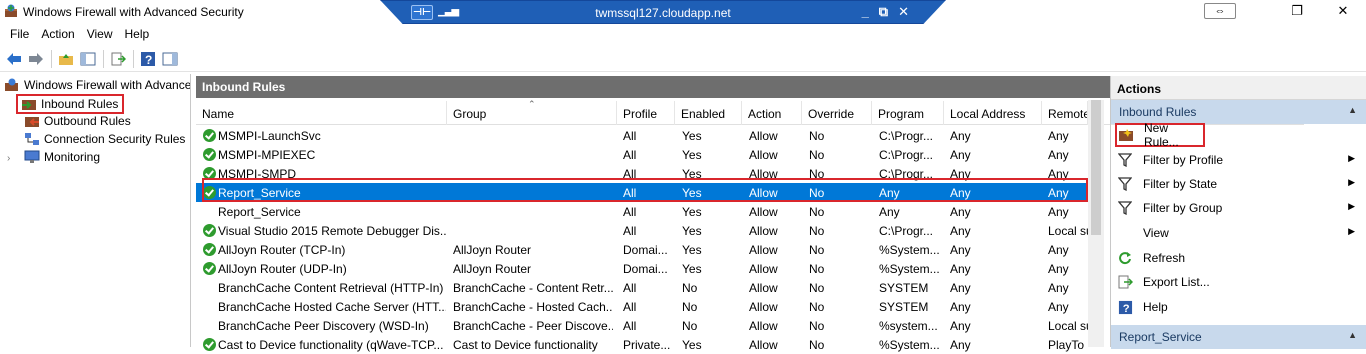 The height and width of the screenshot is (354, 1366). Describe the element at coordinates (170, 59) in the screenshot. I see `show-action-pane-icon` at that location.